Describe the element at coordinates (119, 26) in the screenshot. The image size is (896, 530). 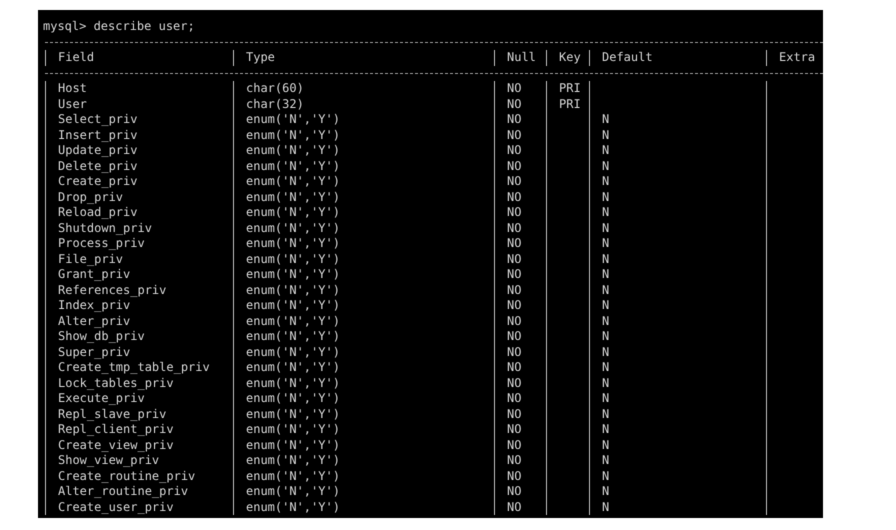
I see `command-line: mysql> describe user;` at that location.